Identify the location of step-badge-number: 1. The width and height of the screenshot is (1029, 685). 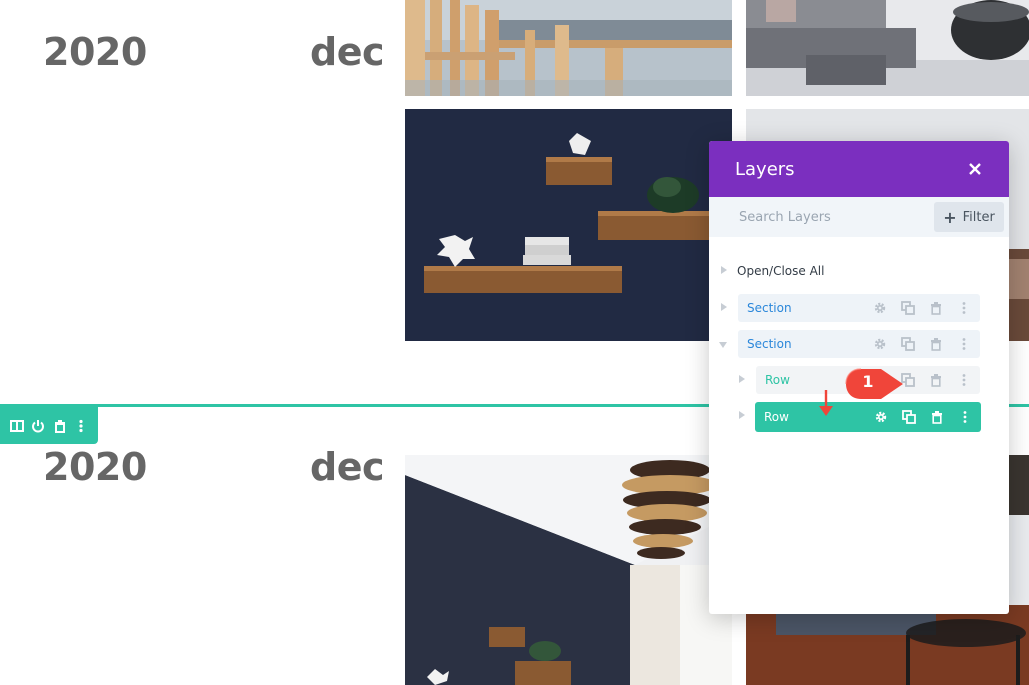
(868, 381).